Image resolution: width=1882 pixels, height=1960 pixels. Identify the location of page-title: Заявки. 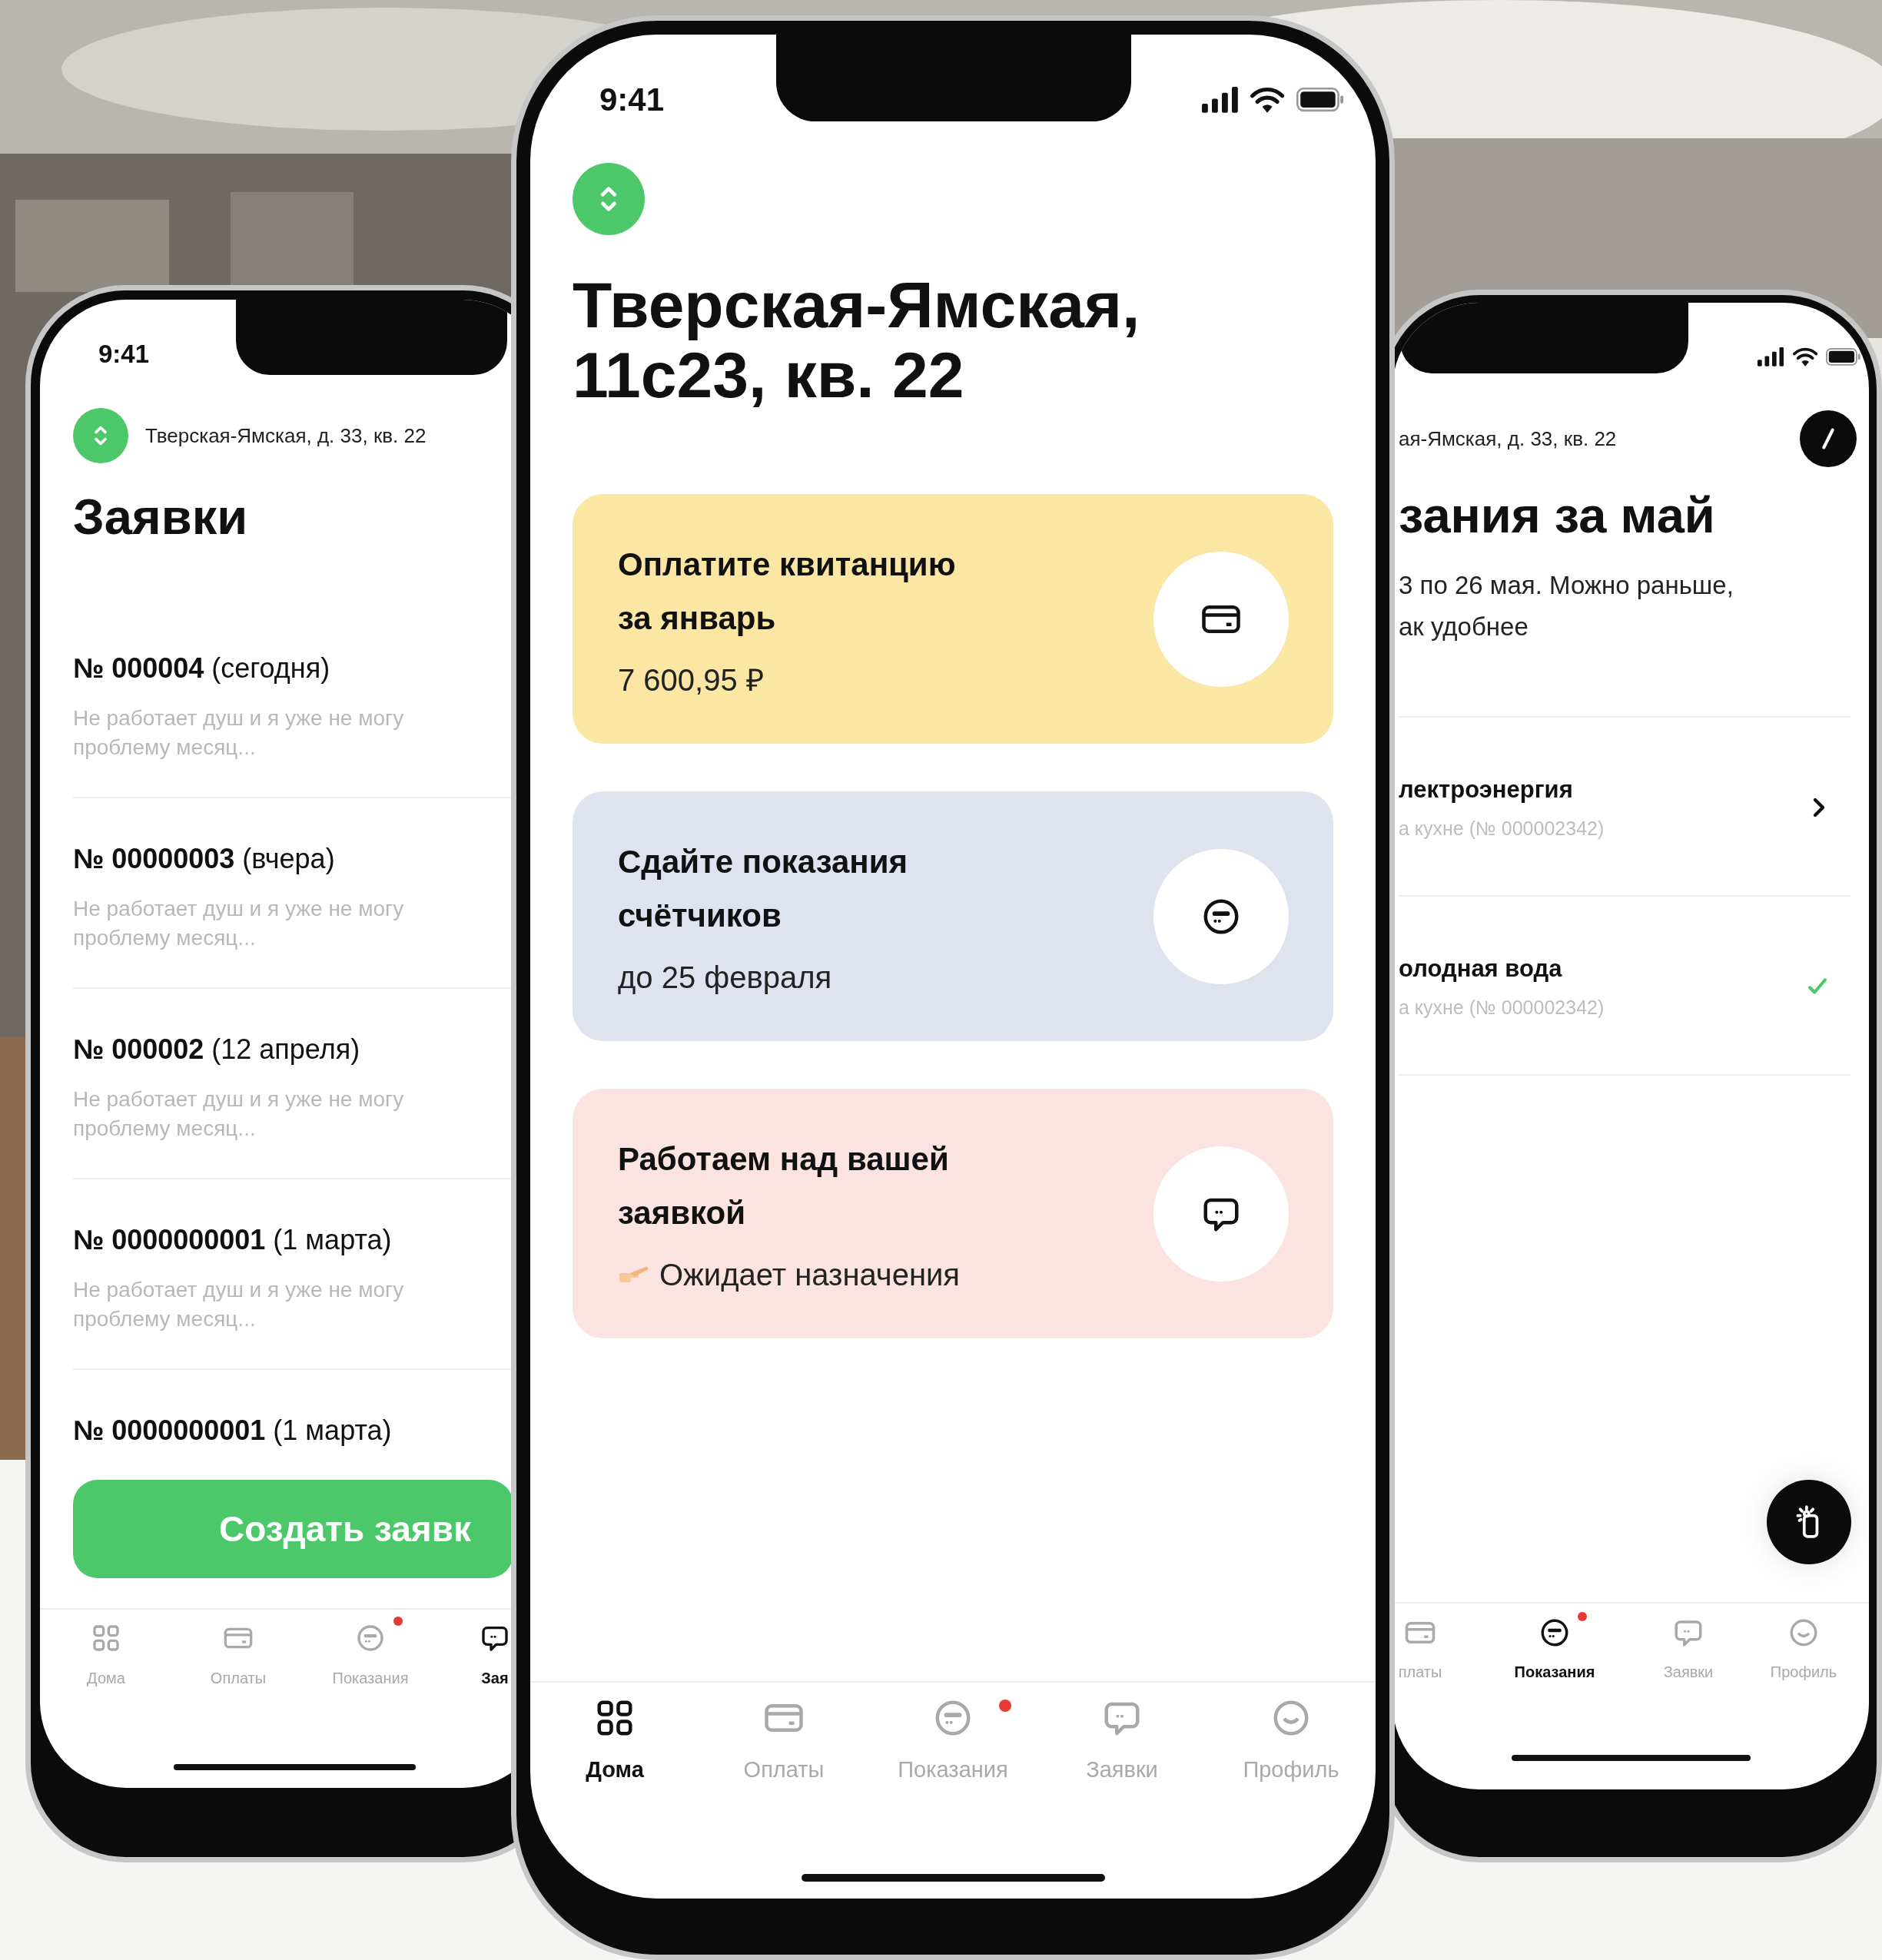
(161, 517).